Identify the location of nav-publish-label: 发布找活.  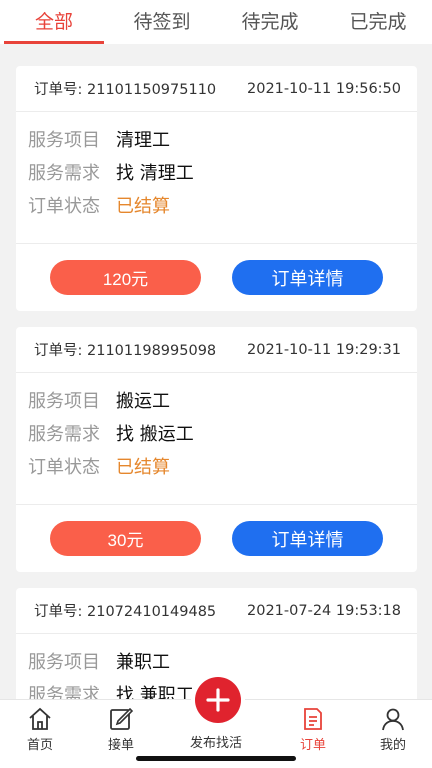
(215, 743).